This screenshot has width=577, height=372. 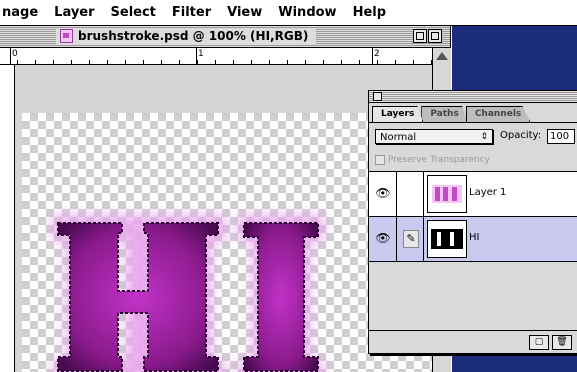 I want to click on menu-layer: Layer, so click(x=75, y=12).